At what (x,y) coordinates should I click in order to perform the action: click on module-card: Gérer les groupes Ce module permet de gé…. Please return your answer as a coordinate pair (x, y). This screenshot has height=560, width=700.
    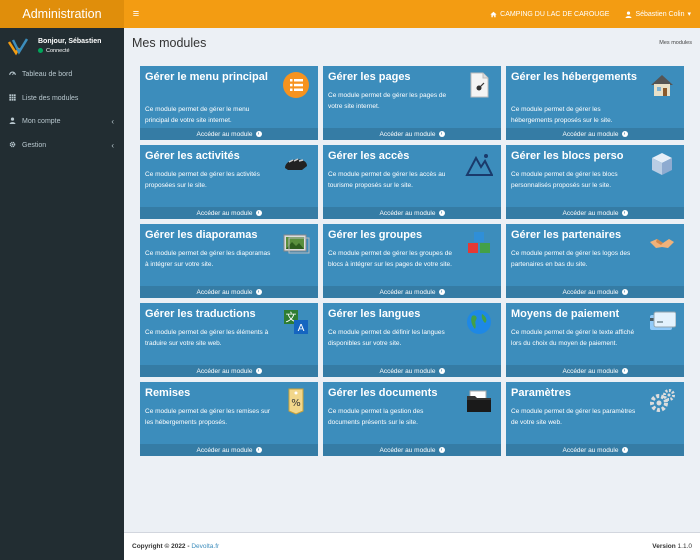
    Looking at the image, I should click on (412, 261).